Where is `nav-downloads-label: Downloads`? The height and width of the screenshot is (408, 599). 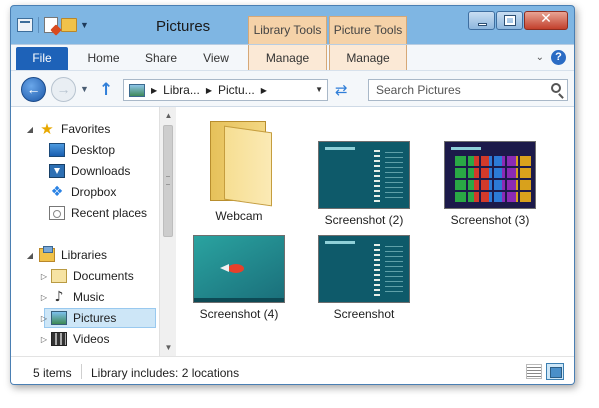 nav-downloads-label: Downloads is located at coordinates (101, 171).